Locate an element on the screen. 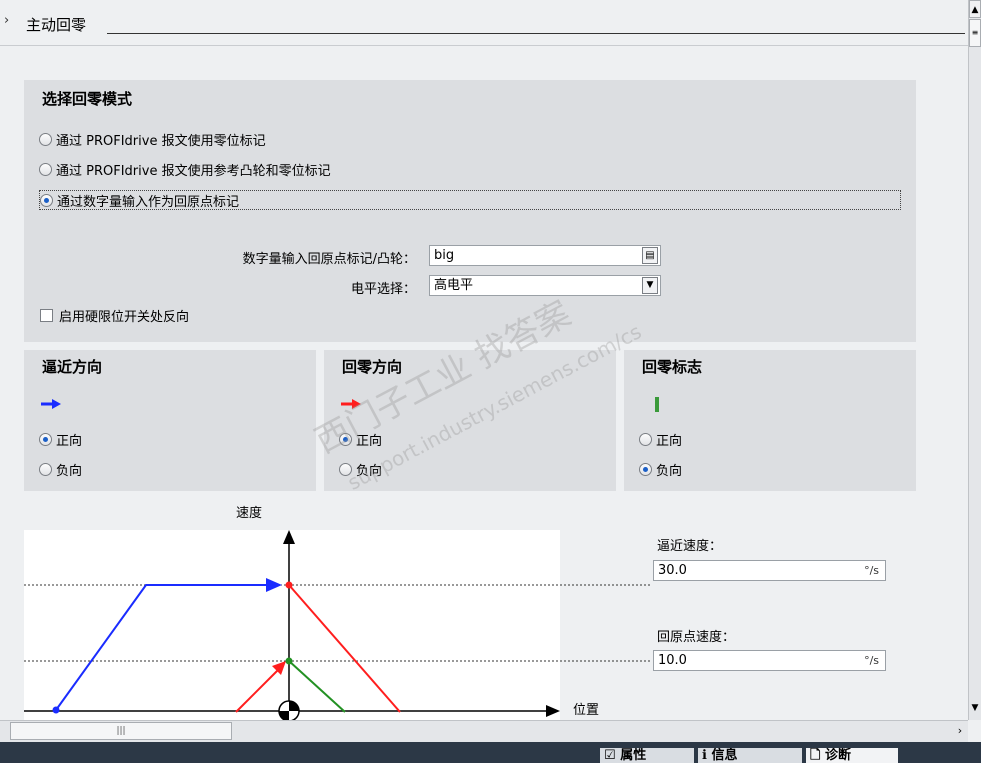 The width and height of the screenshot is (981, 763). header-divider is located at coordinates (536, 33).